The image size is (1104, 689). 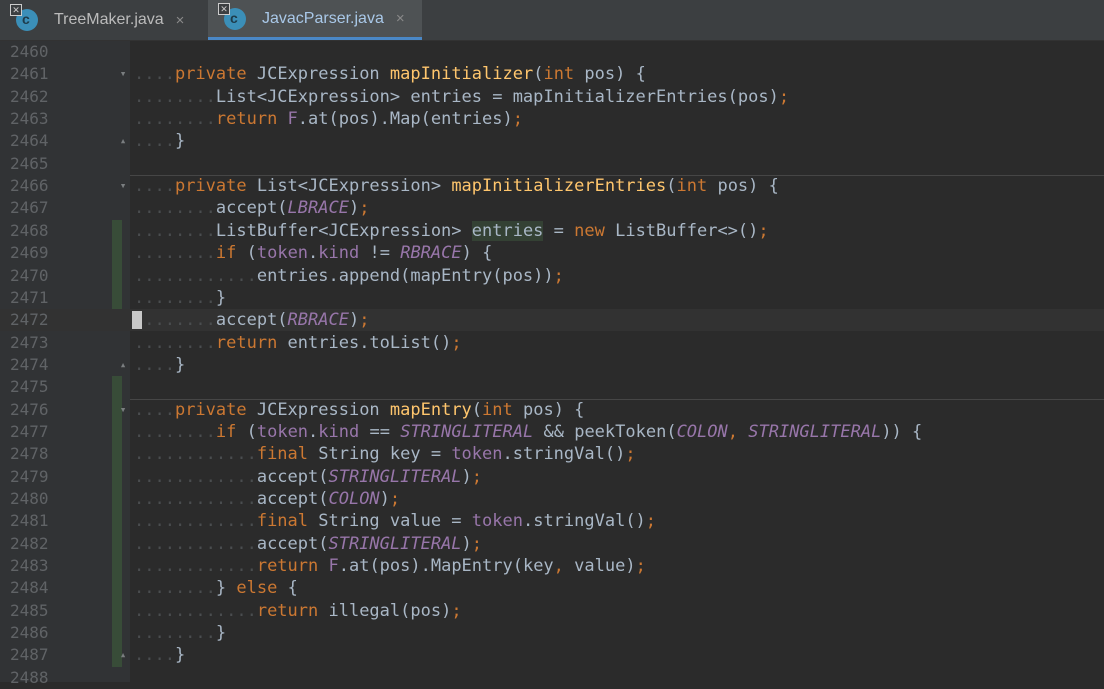 What do you see at coordinates (564, 454) in the screenshot?
I see `code-text: .stringVal()` at bounding box center [564, 454].